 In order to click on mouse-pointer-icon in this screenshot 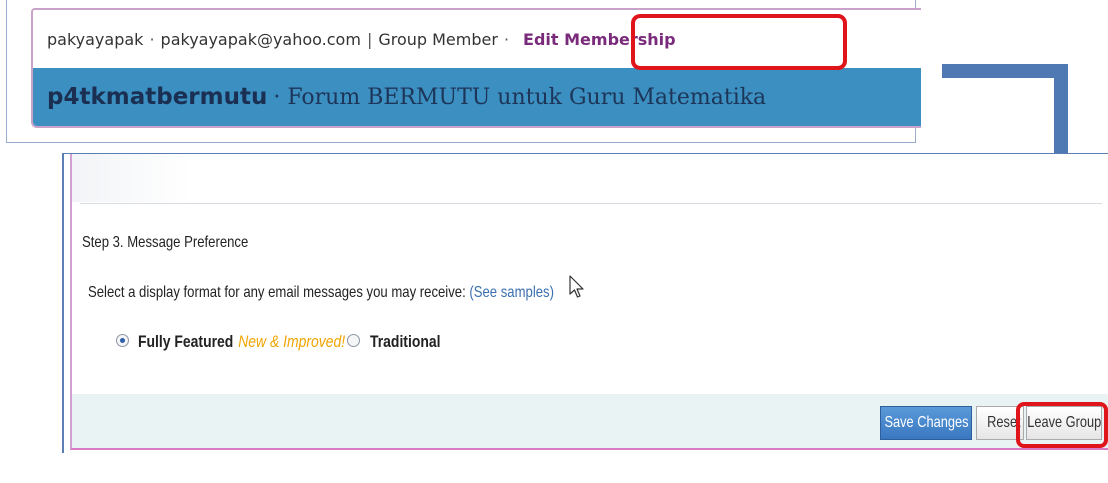, I will do `click(576, 286)`.